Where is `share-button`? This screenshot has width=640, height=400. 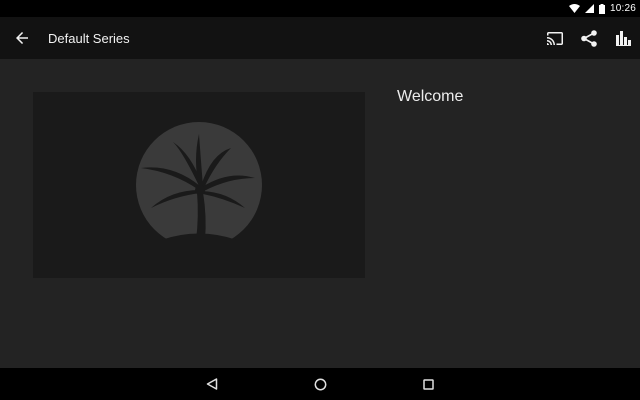
share-button is located at coordinates (589, 38).